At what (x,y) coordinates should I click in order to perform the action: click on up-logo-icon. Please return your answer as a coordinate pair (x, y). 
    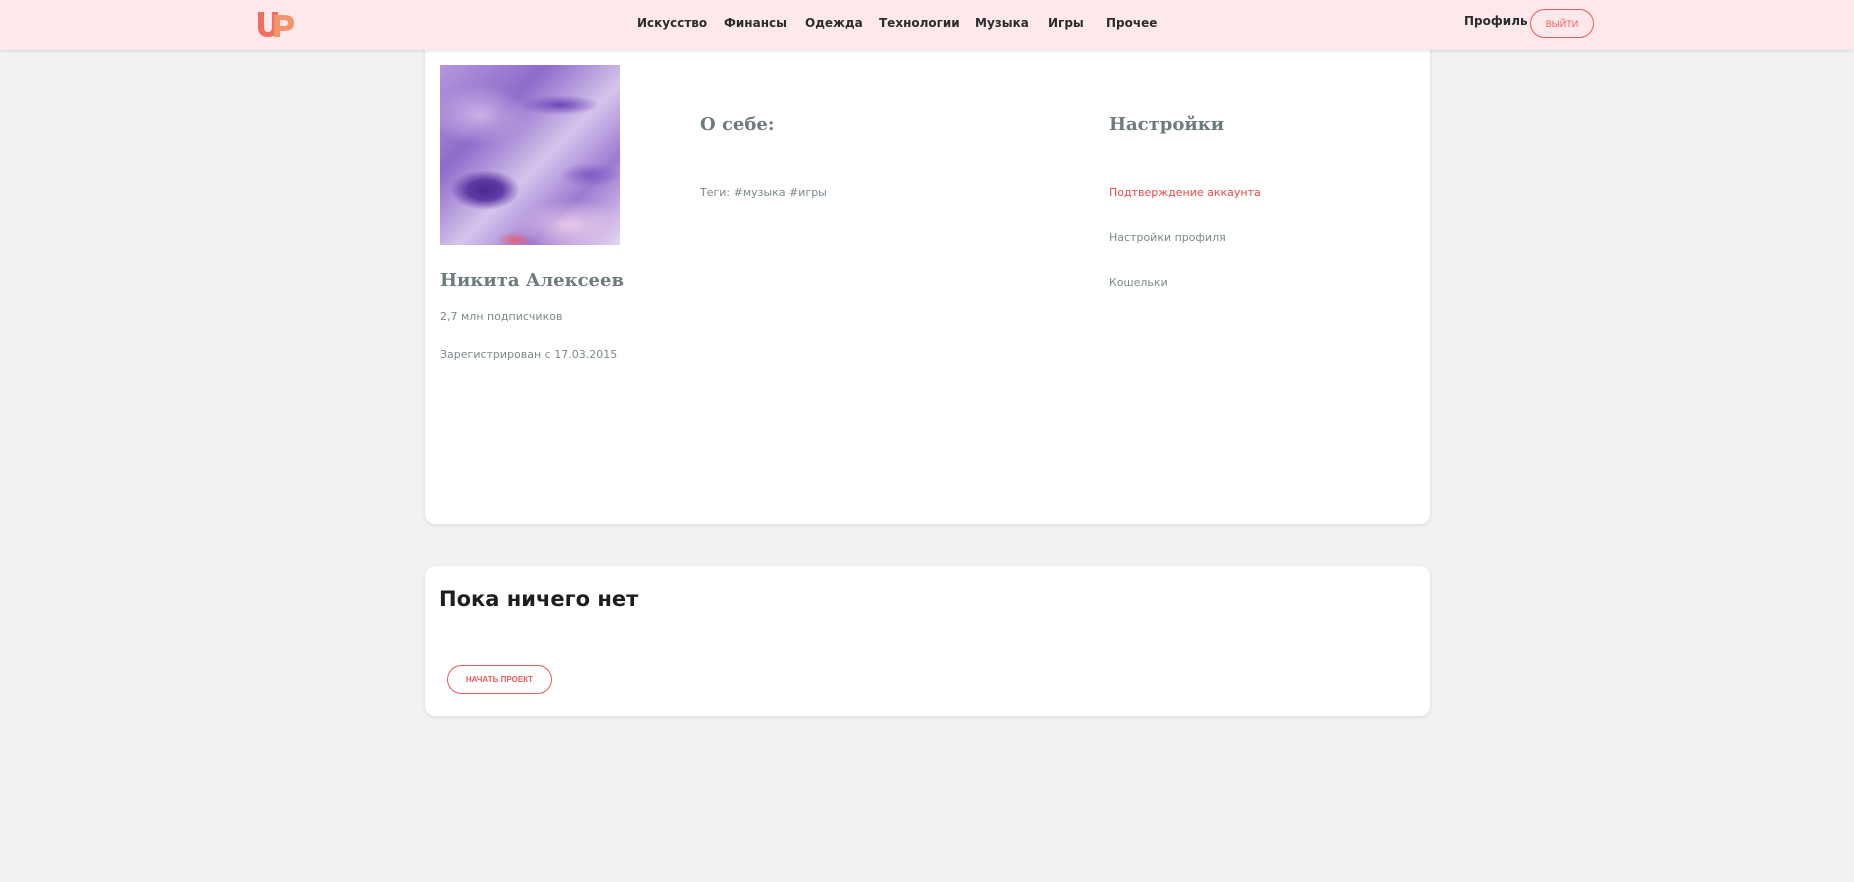
    Looking at the image, I should click on (276, 24).